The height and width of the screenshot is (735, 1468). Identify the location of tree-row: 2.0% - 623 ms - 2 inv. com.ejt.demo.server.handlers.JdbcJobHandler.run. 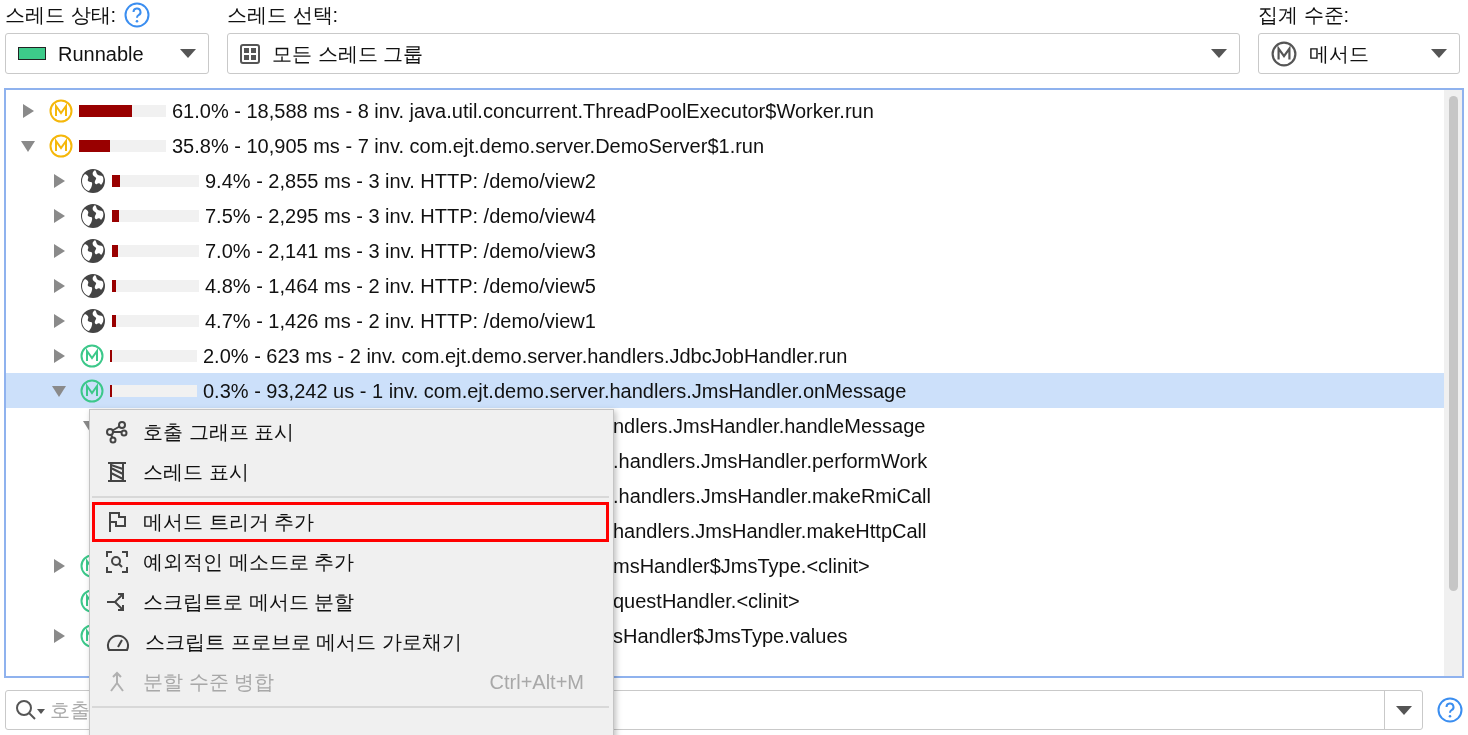
(725, 355).